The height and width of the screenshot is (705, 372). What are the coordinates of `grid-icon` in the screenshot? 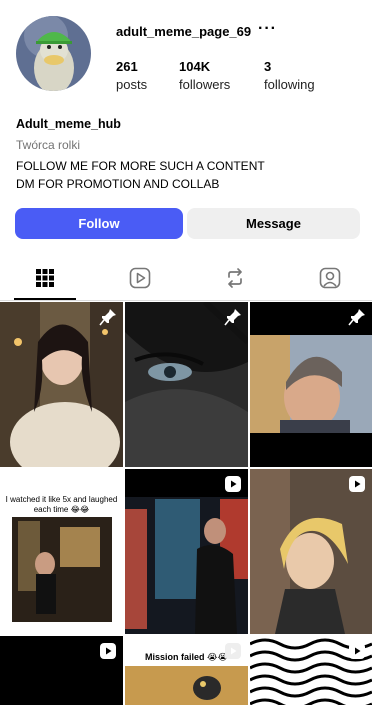 It's located at (45, 278).